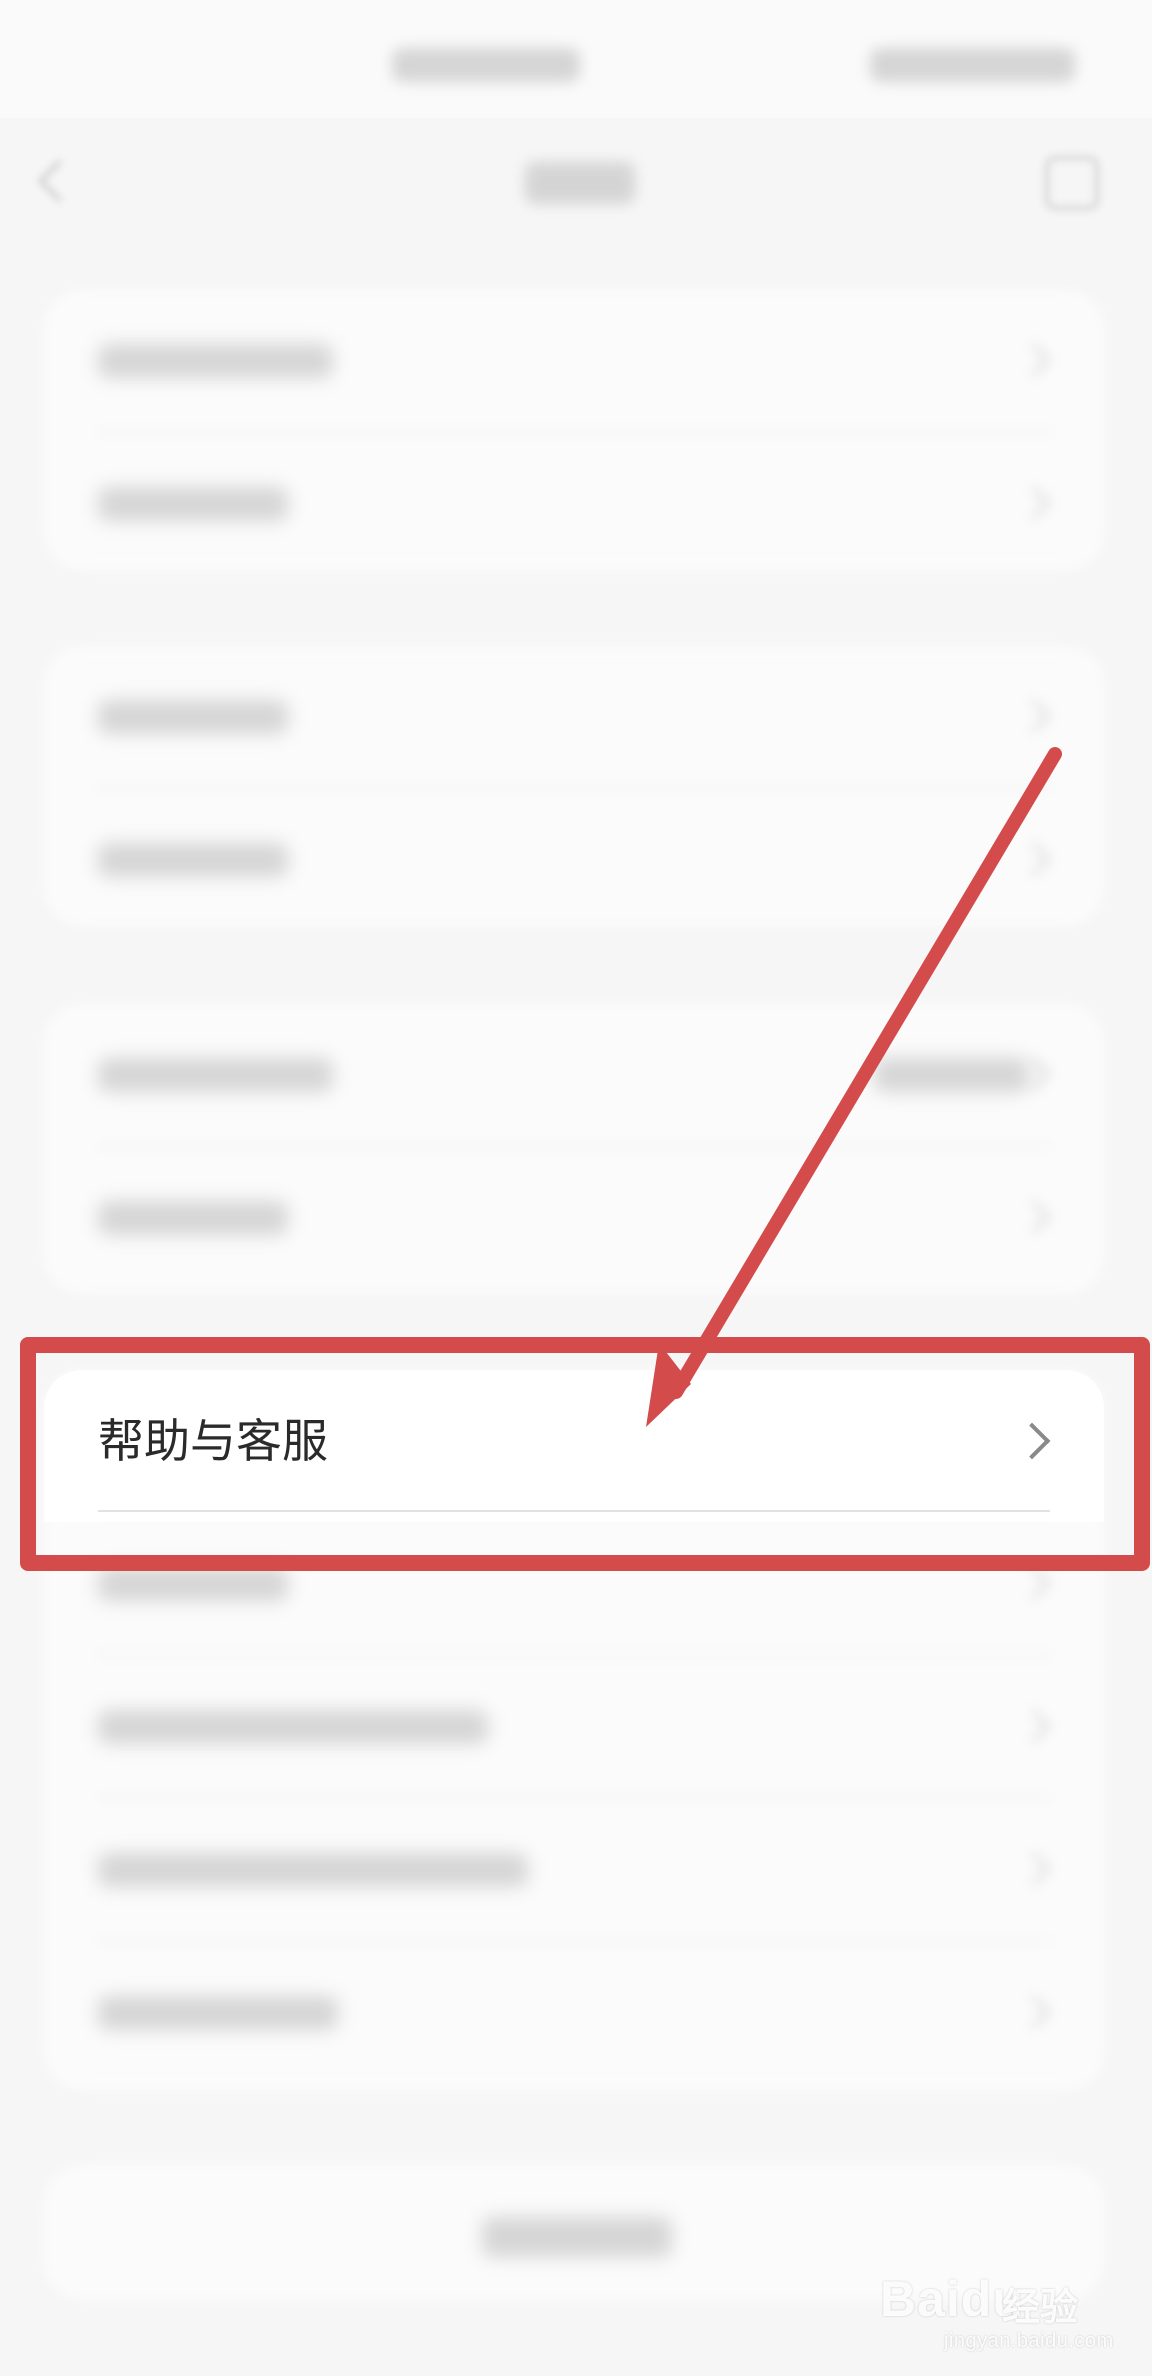 The image size is (1152, 2376). I want to click on status-bar-text-left, so click(486, 65).